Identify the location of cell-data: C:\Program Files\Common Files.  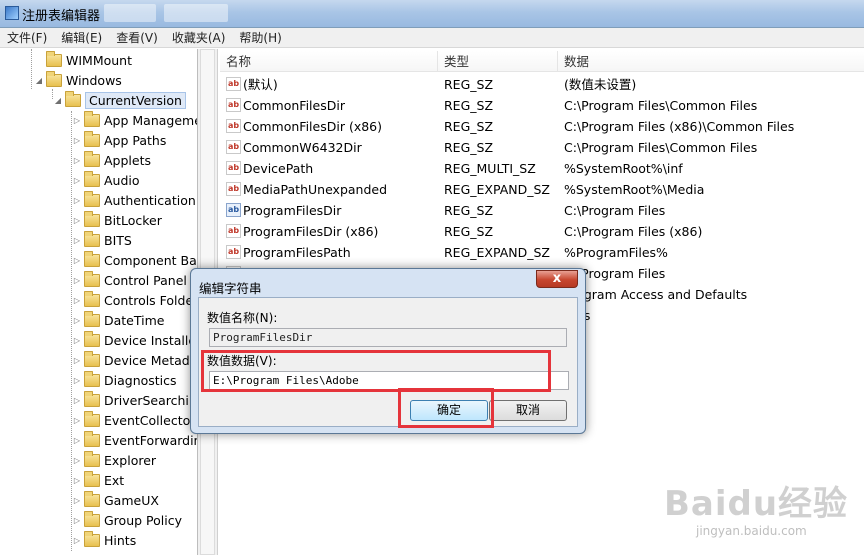
(661, 147).